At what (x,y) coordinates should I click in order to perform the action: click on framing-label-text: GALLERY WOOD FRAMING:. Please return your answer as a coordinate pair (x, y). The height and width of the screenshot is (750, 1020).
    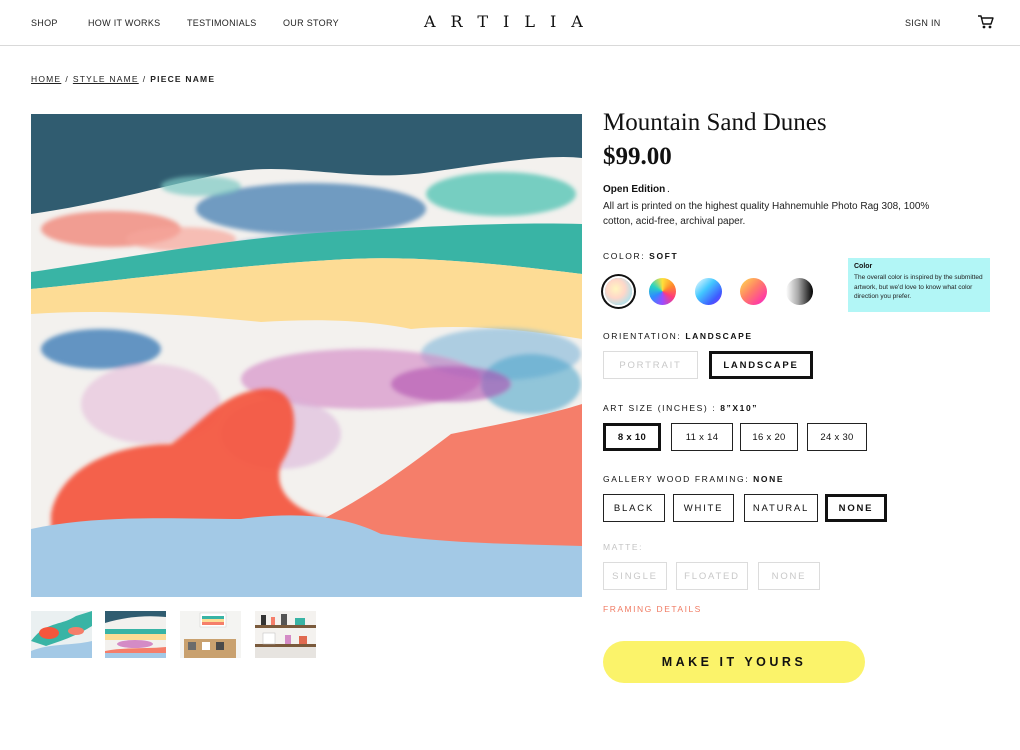
    Looking at the image, I should click on (676, 479).